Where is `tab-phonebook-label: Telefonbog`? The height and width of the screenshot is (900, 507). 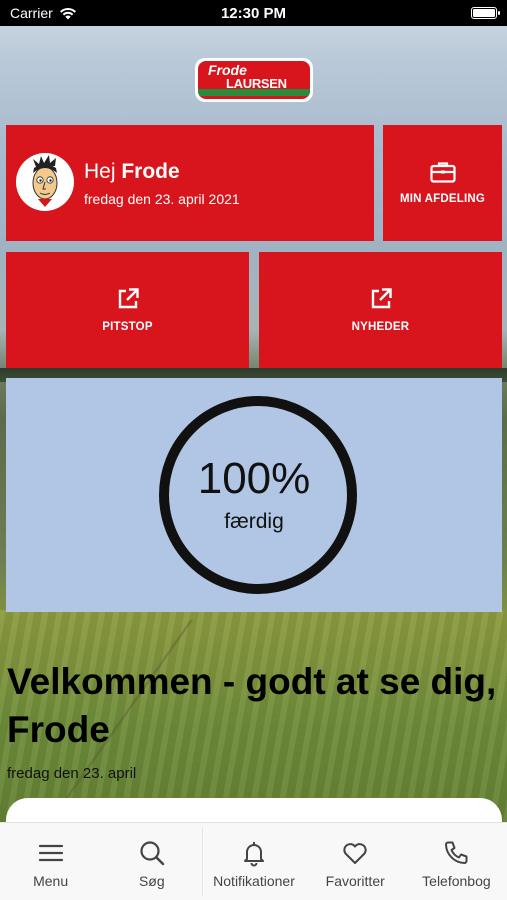 tab-phonebook-label: Telefonbog is located at coordinates (456, 881).